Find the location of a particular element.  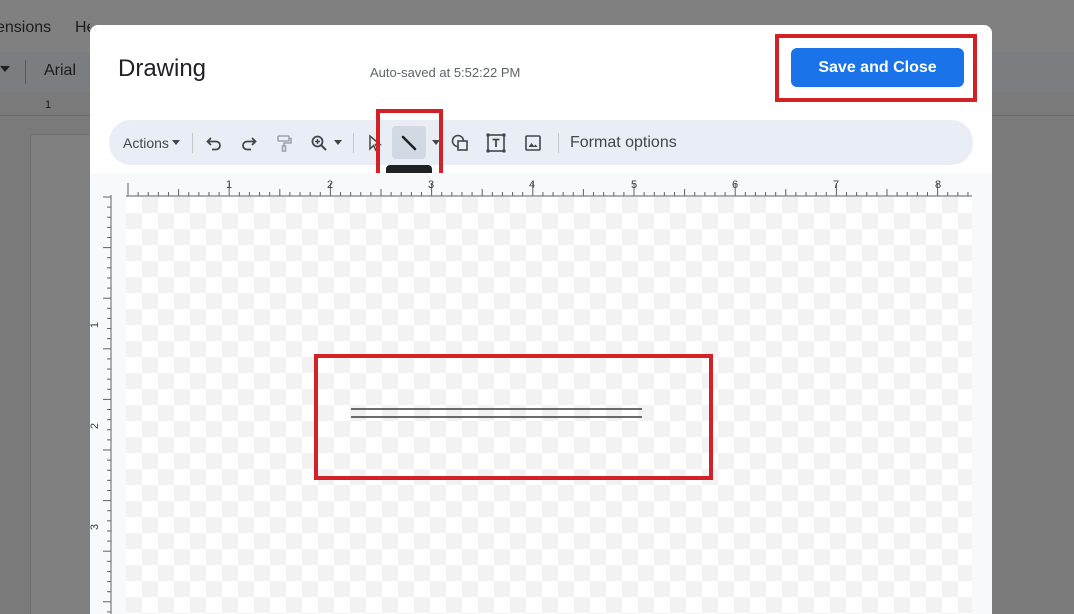

text-box-icon is located at coordinates (496, 142).